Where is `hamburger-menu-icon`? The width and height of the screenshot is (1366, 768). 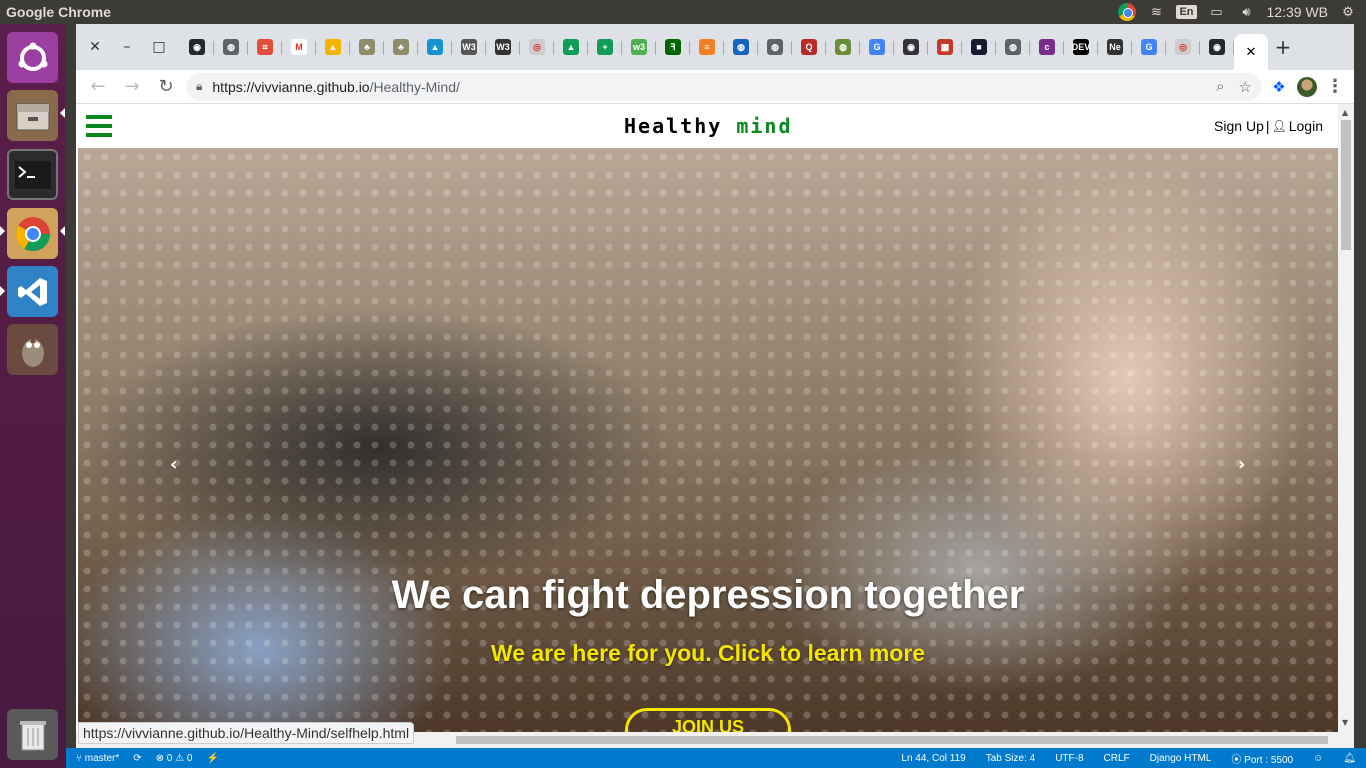
hamburger-menu-icon is located at coordinates (99, 126).